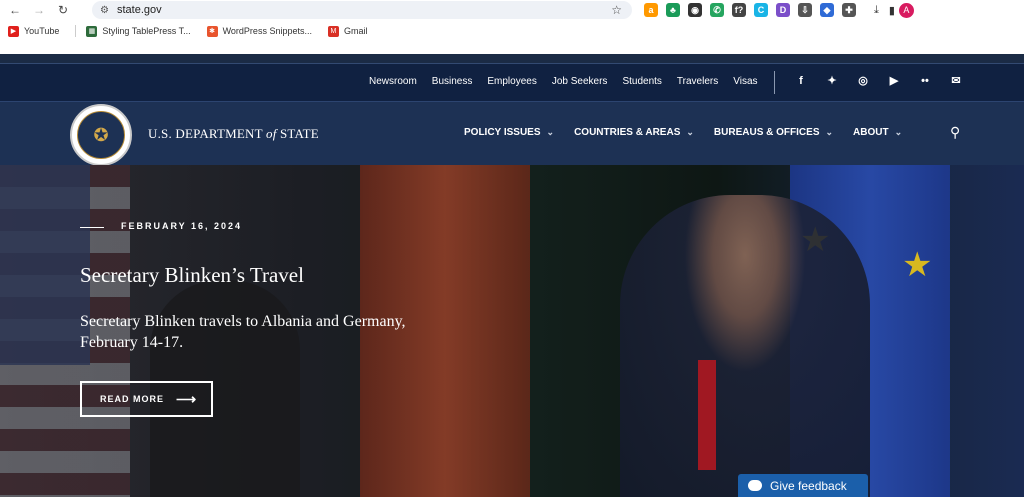  Describe the element at coordinates (212, 31) in the screenshot. I see `bookmark-favicon-icon: ✱` at that location.